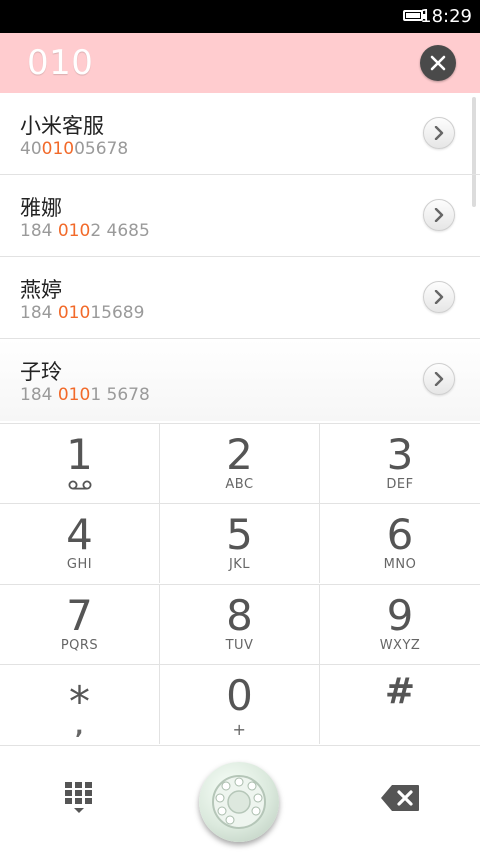  What do you see at coordinates (240, 63) in the screenshot?
I see `dial-query-bar: 010` at bounding box center [240, 63].